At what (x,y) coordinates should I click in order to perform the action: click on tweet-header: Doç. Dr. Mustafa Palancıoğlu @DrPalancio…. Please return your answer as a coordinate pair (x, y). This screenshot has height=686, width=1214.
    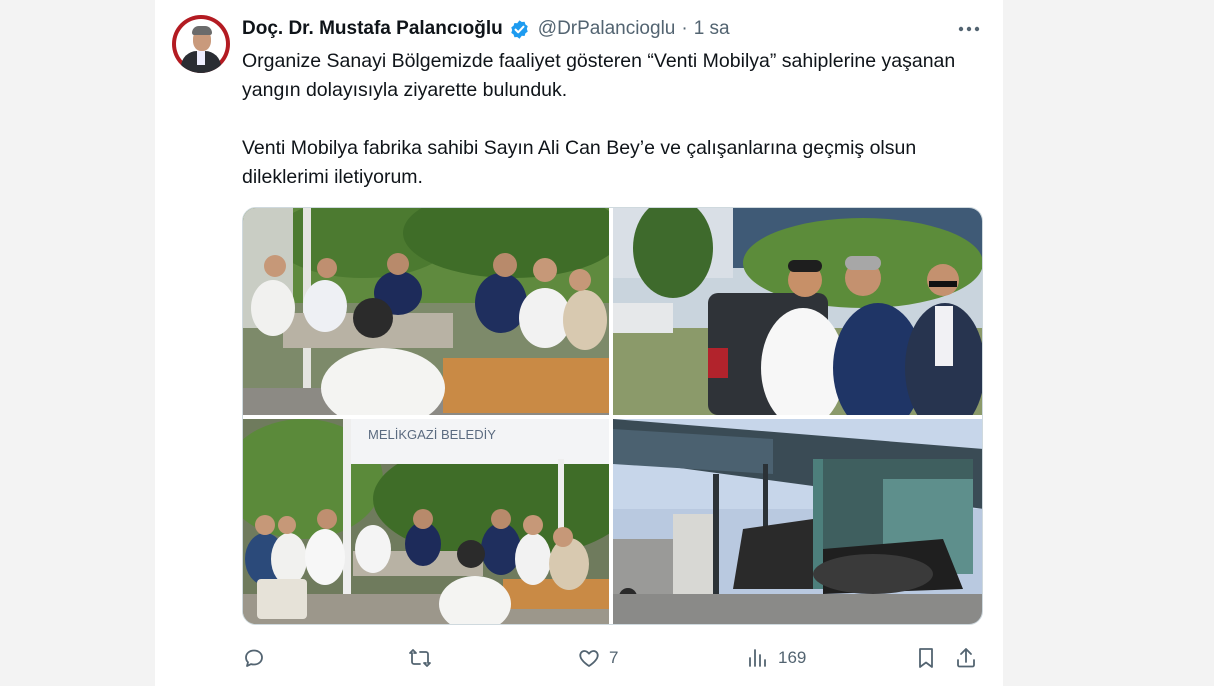
    Looking at the image, I should click on (486, 29).